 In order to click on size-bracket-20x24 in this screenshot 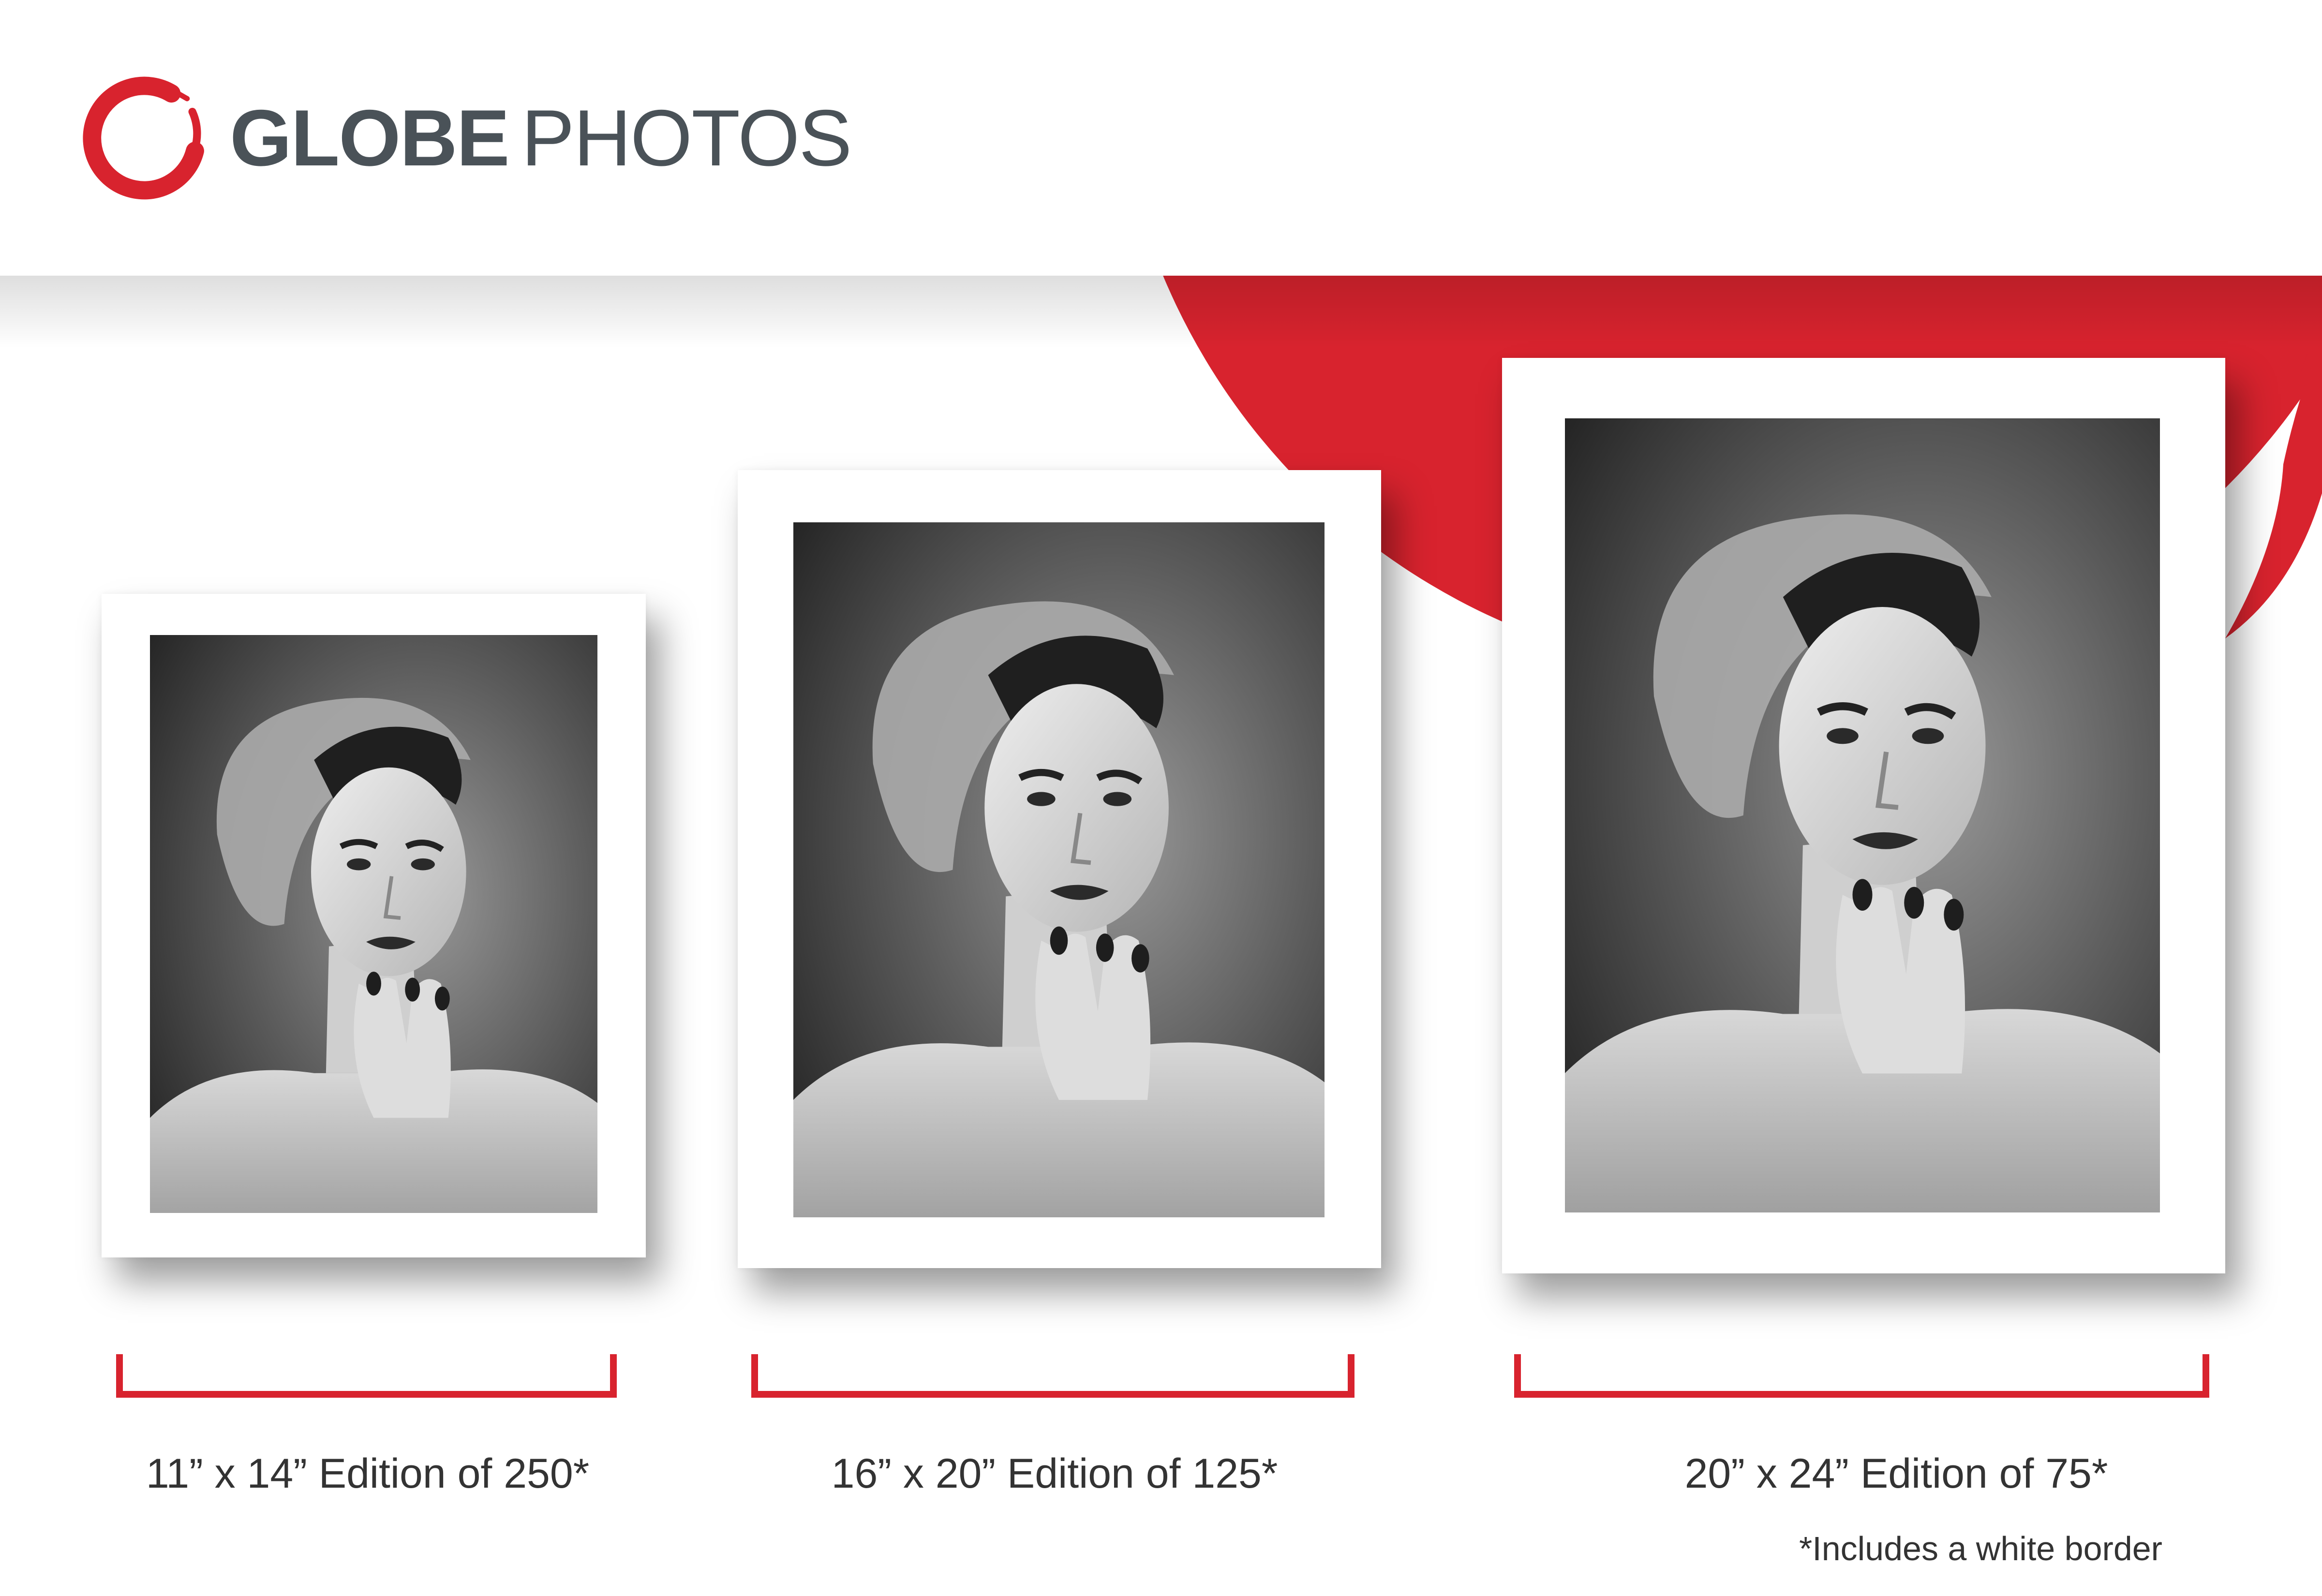, I will do `click(1861, 1376)`.